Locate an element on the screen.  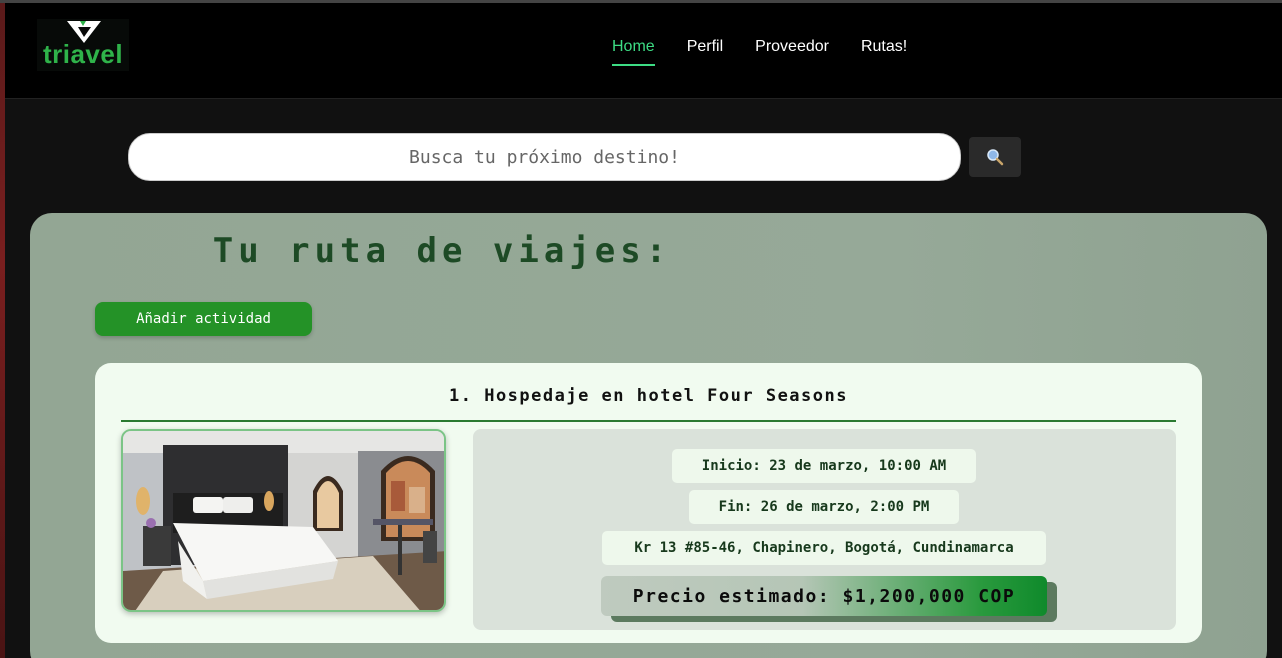
nav-rutas: Rutas! is located at coordinates (884, 52).